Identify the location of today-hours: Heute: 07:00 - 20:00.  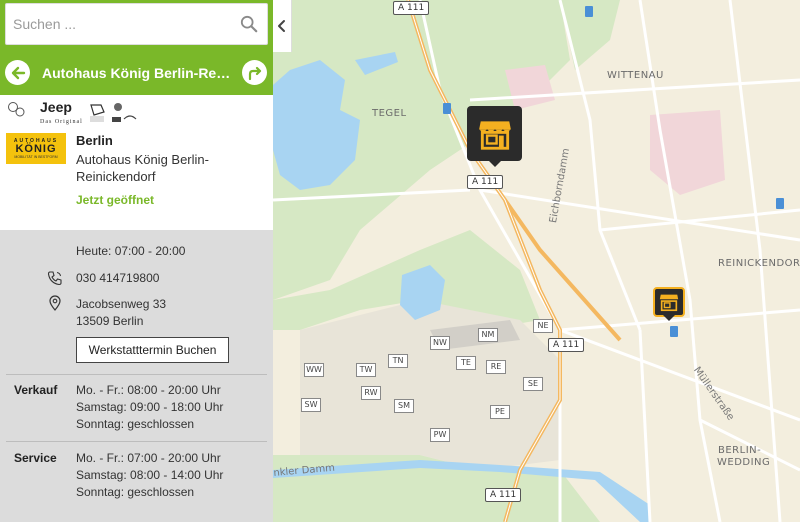
(131, 251).